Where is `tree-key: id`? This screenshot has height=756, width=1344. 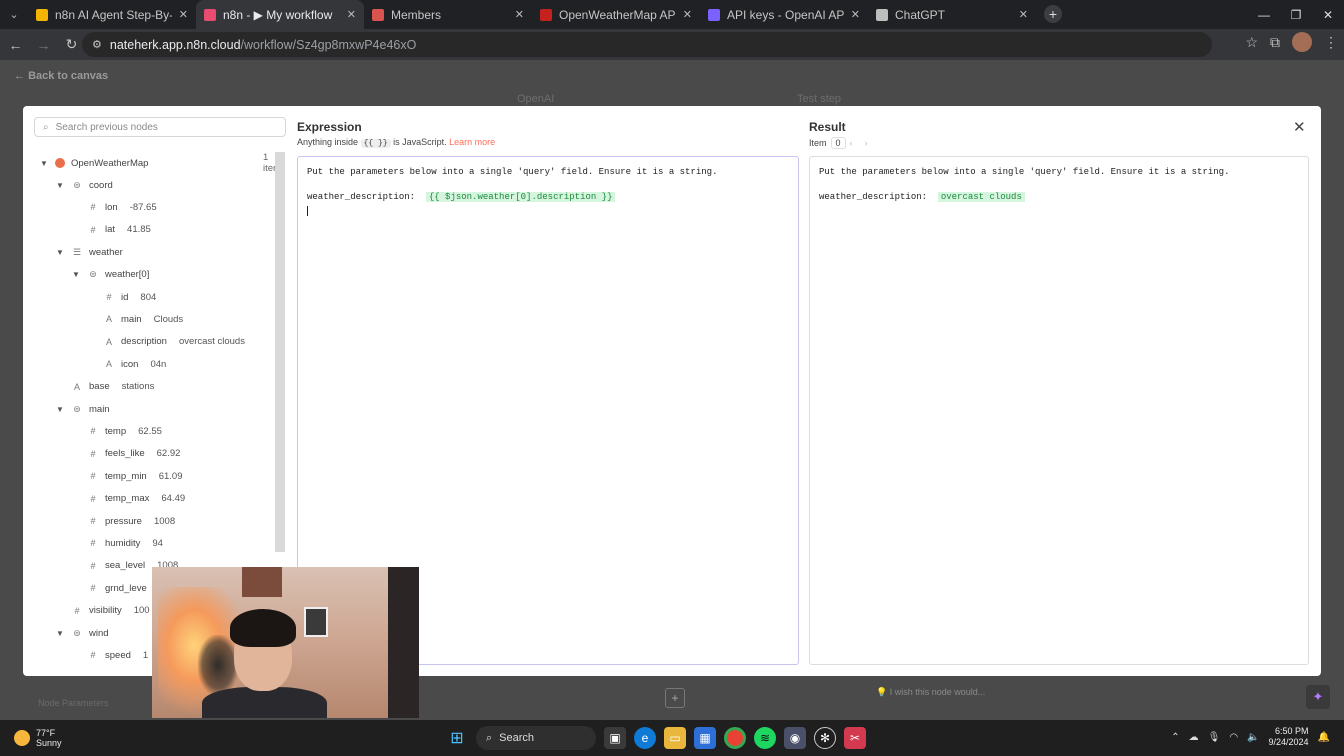
tree-key: id is located at coordinates (124, 297).